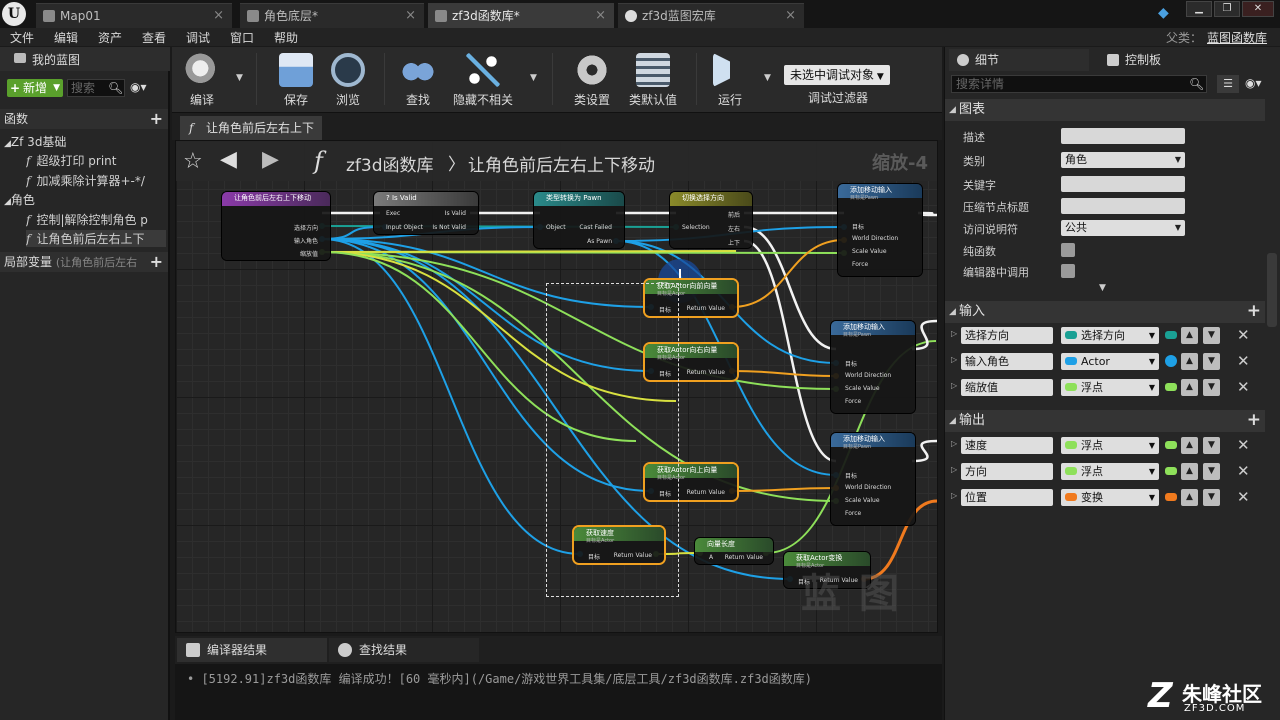  I want to click on back-arrow-icon: ◀, so click(228, 159).